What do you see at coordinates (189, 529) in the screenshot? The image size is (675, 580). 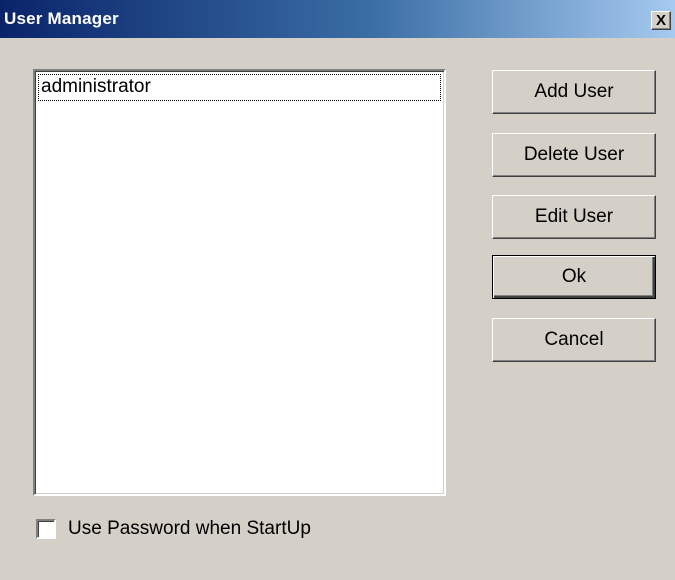 I see `use-password-label: Use Password when StartUp` at bounding box center [189, 529].